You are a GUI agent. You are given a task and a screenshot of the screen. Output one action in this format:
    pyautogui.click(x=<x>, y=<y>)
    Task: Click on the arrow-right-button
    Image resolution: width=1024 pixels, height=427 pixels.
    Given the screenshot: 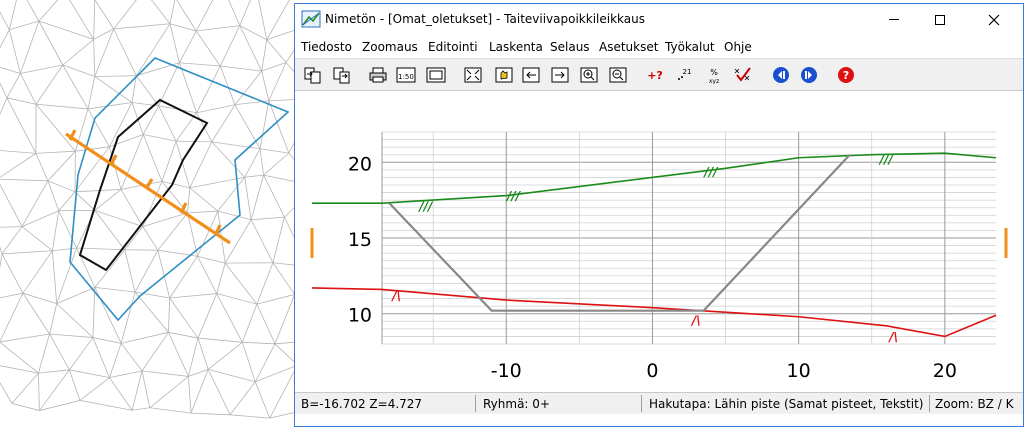 What is the action you would take?
    pyautogui.click(x=560, y=75)
    